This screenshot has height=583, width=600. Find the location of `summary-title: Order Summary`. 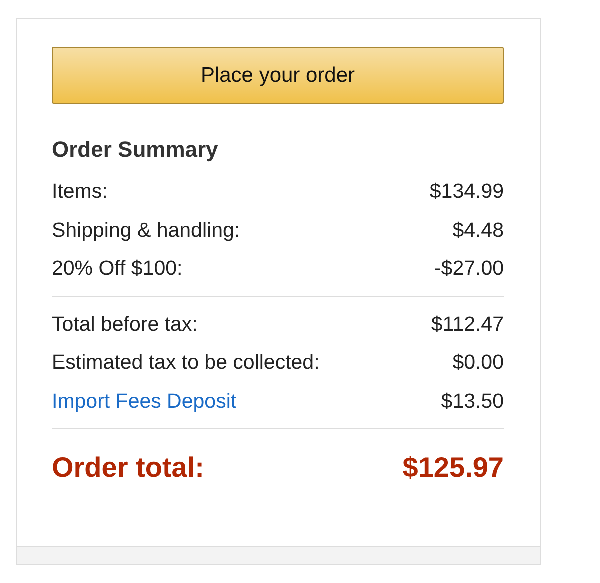

summary-title: Order Summary is located at coordinates (136, 150).